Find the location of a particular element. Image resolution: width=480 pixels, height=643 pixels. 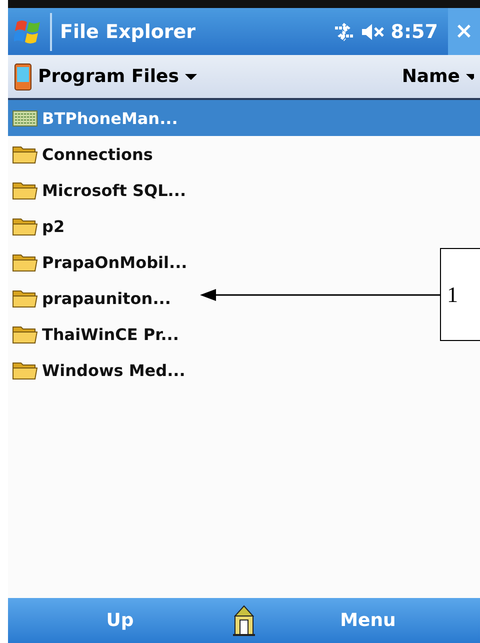

sort-dropdown: Name is located at coordinates (438, 76).